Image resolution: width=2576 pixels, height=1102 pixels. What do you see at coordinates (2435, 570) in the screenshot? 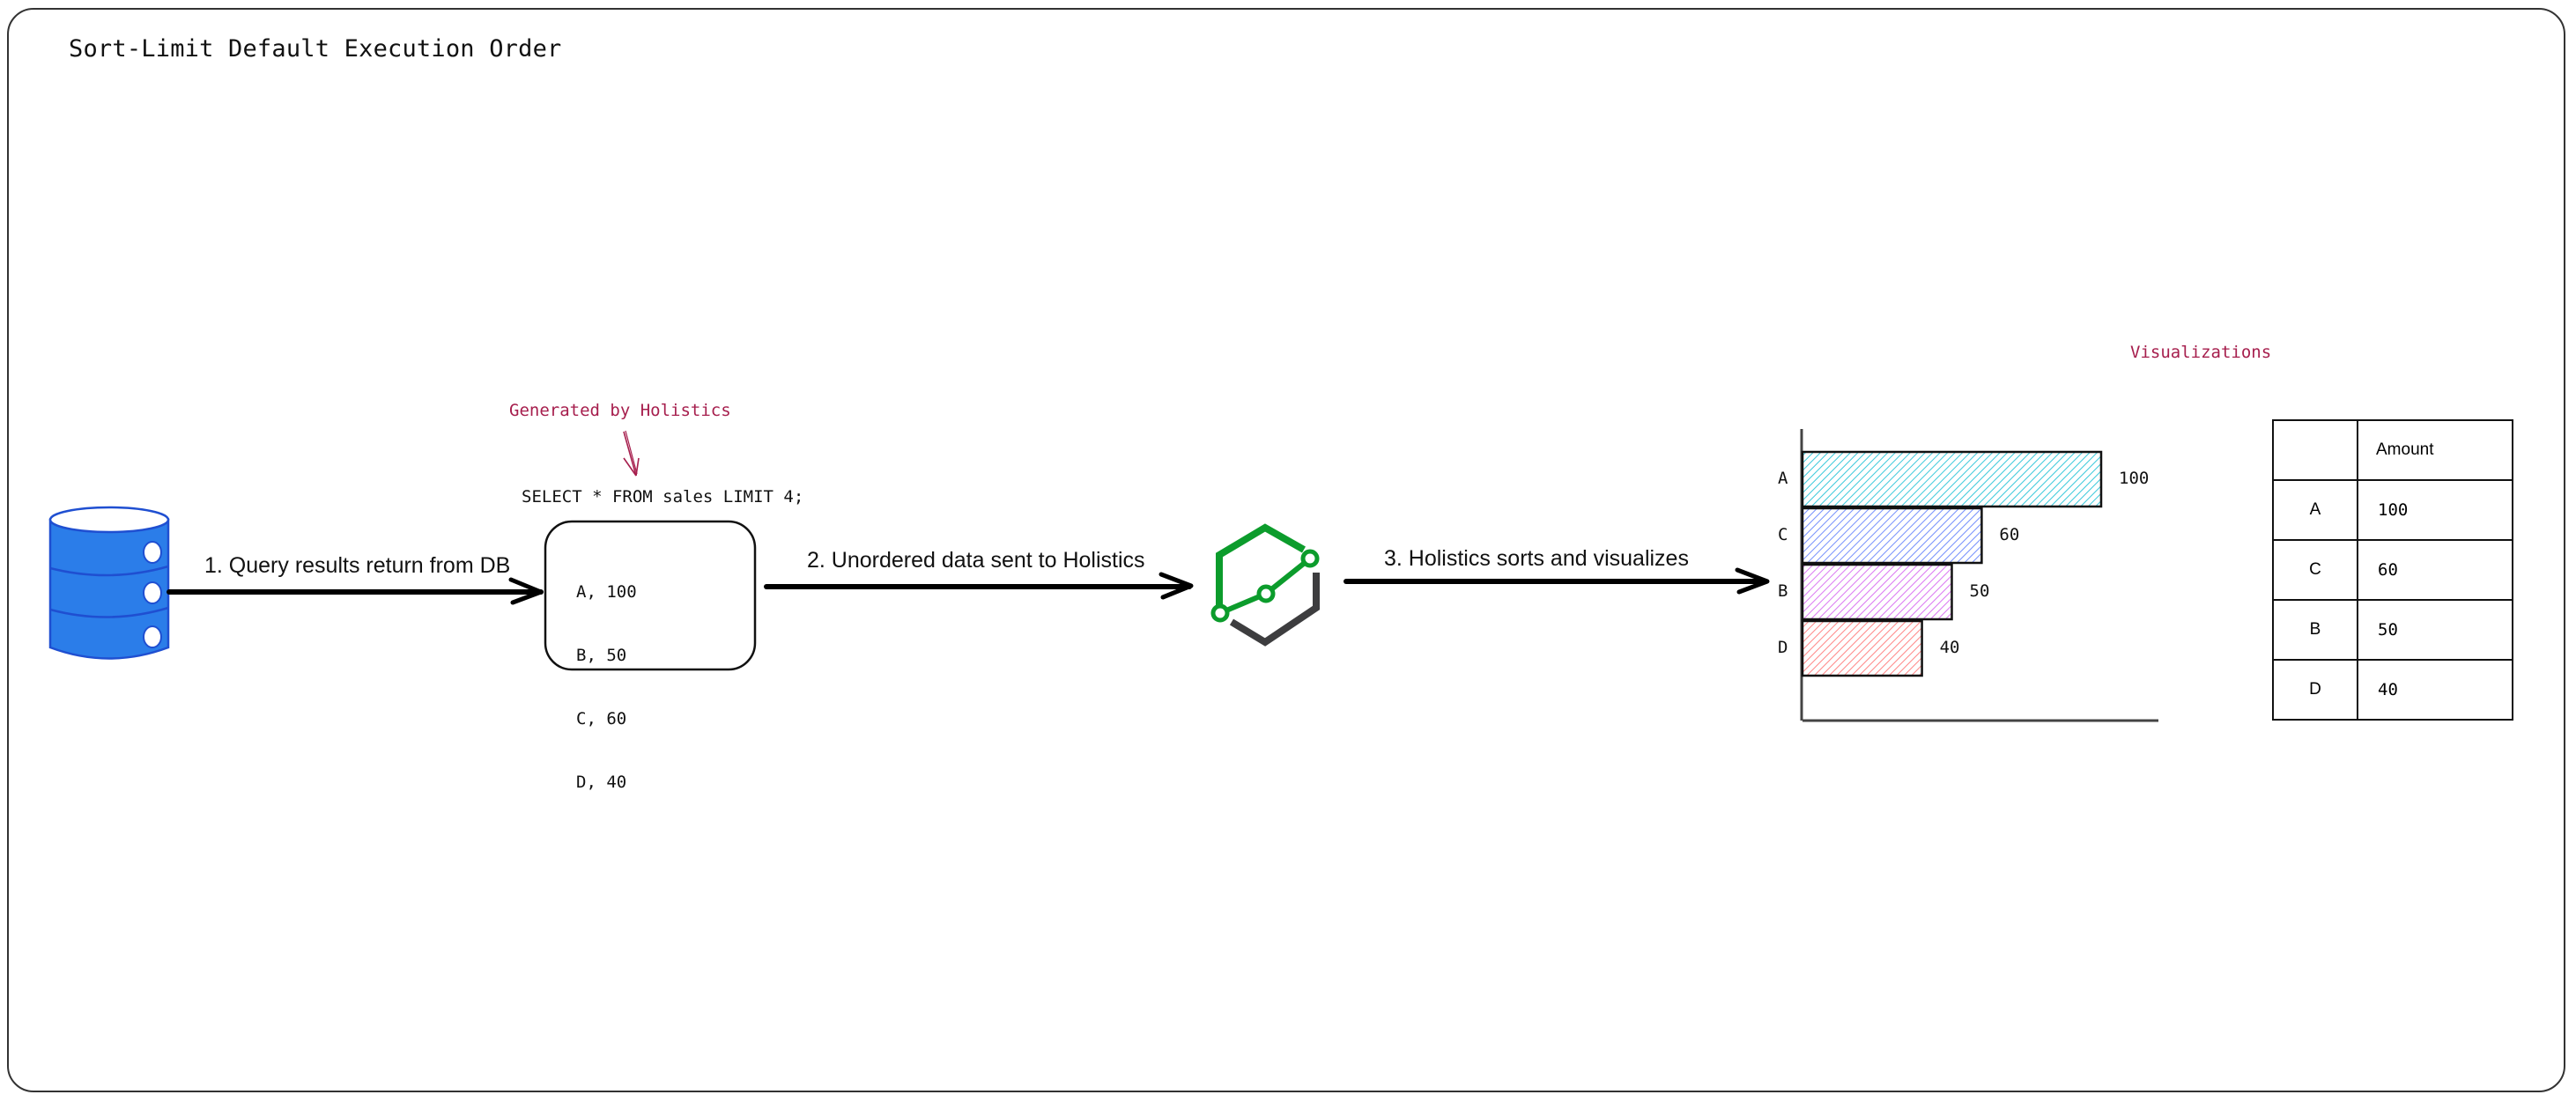
I see `table-cell-amount: 60` at bounding box center [2435, 570].